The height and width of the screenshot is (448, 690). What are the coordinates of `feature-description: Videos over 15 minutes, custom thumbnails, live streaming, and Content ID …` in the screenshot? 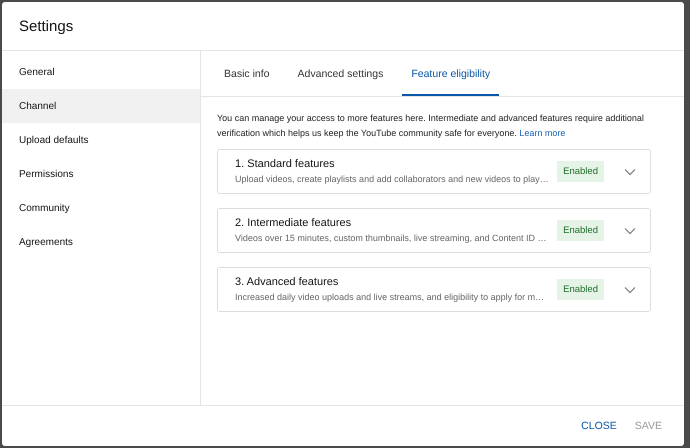 It's located at (391, 238).